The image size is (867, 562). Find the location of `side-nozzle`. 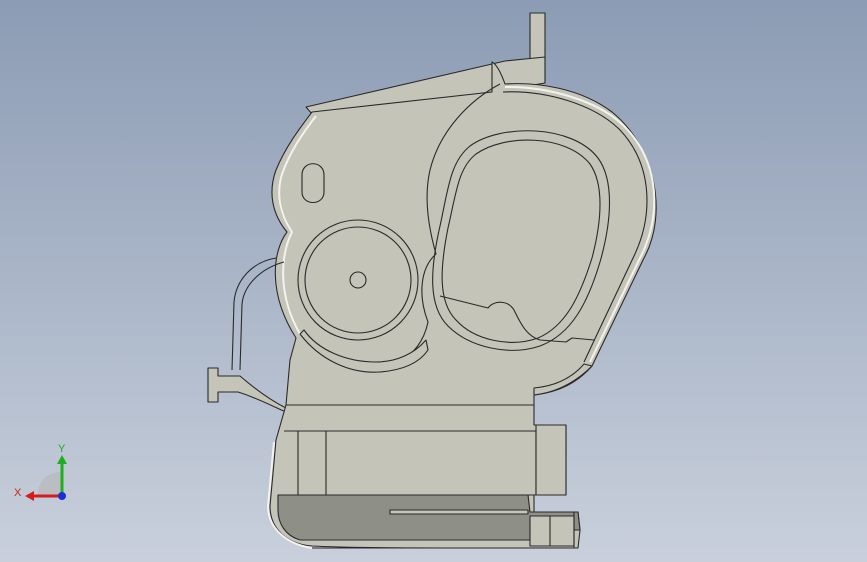

side-nozzle is located at coordinates (247, 390).